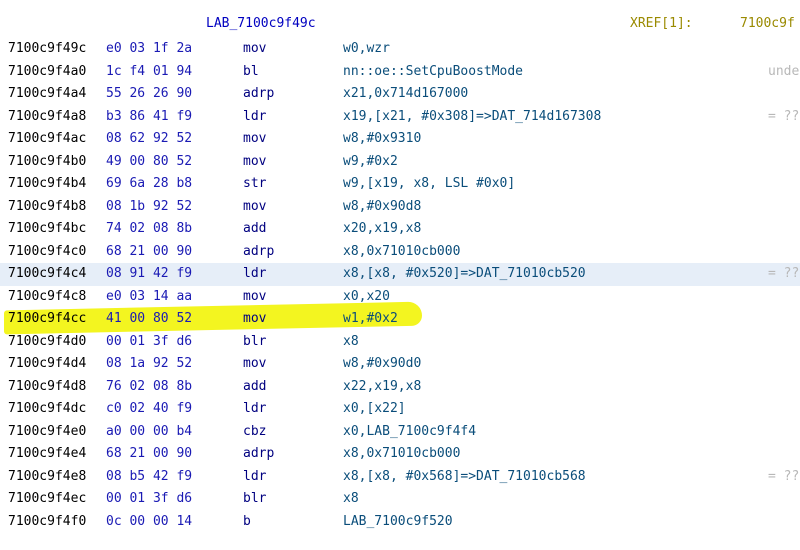 This screenshot has height=550, width=800. I want to click on instruction-row: 7100c9f4d0 00 01 3f d6 blr x8, so click(400, 342).